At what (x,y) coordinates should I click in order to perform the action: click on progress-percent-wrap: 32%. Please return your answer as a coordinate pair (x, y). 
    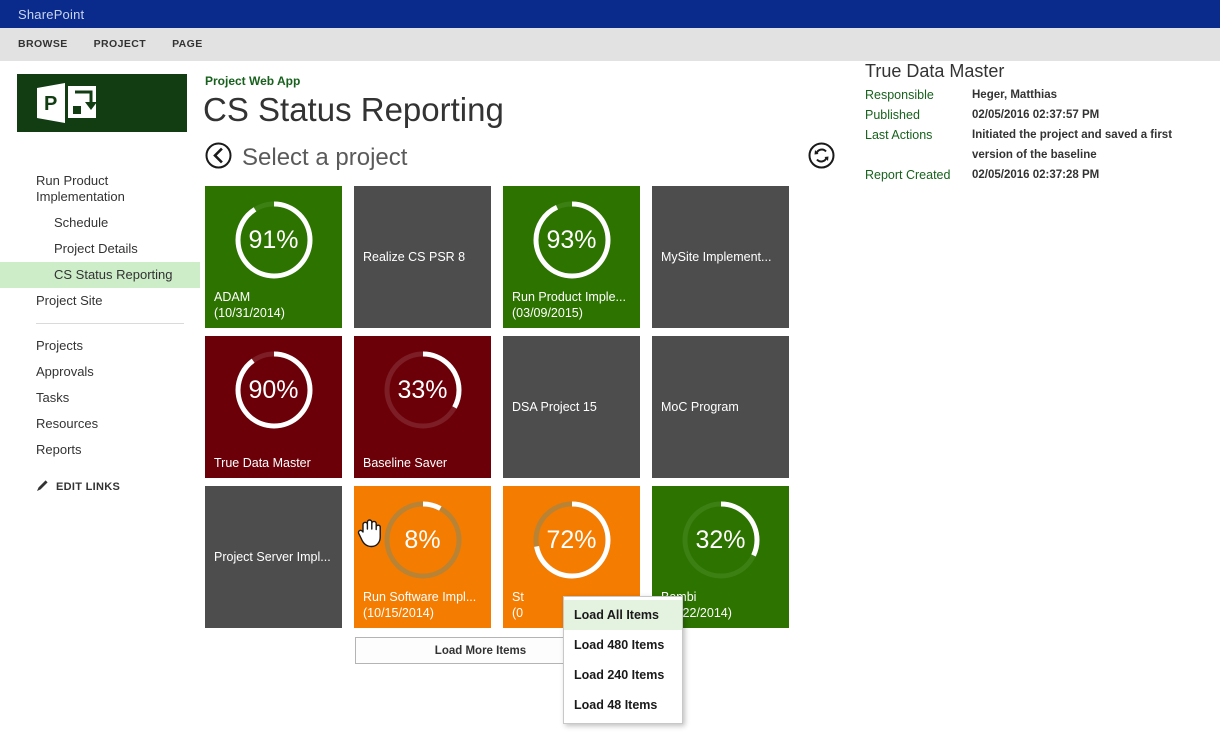
    Looking at the image, I should click on (721, 540).